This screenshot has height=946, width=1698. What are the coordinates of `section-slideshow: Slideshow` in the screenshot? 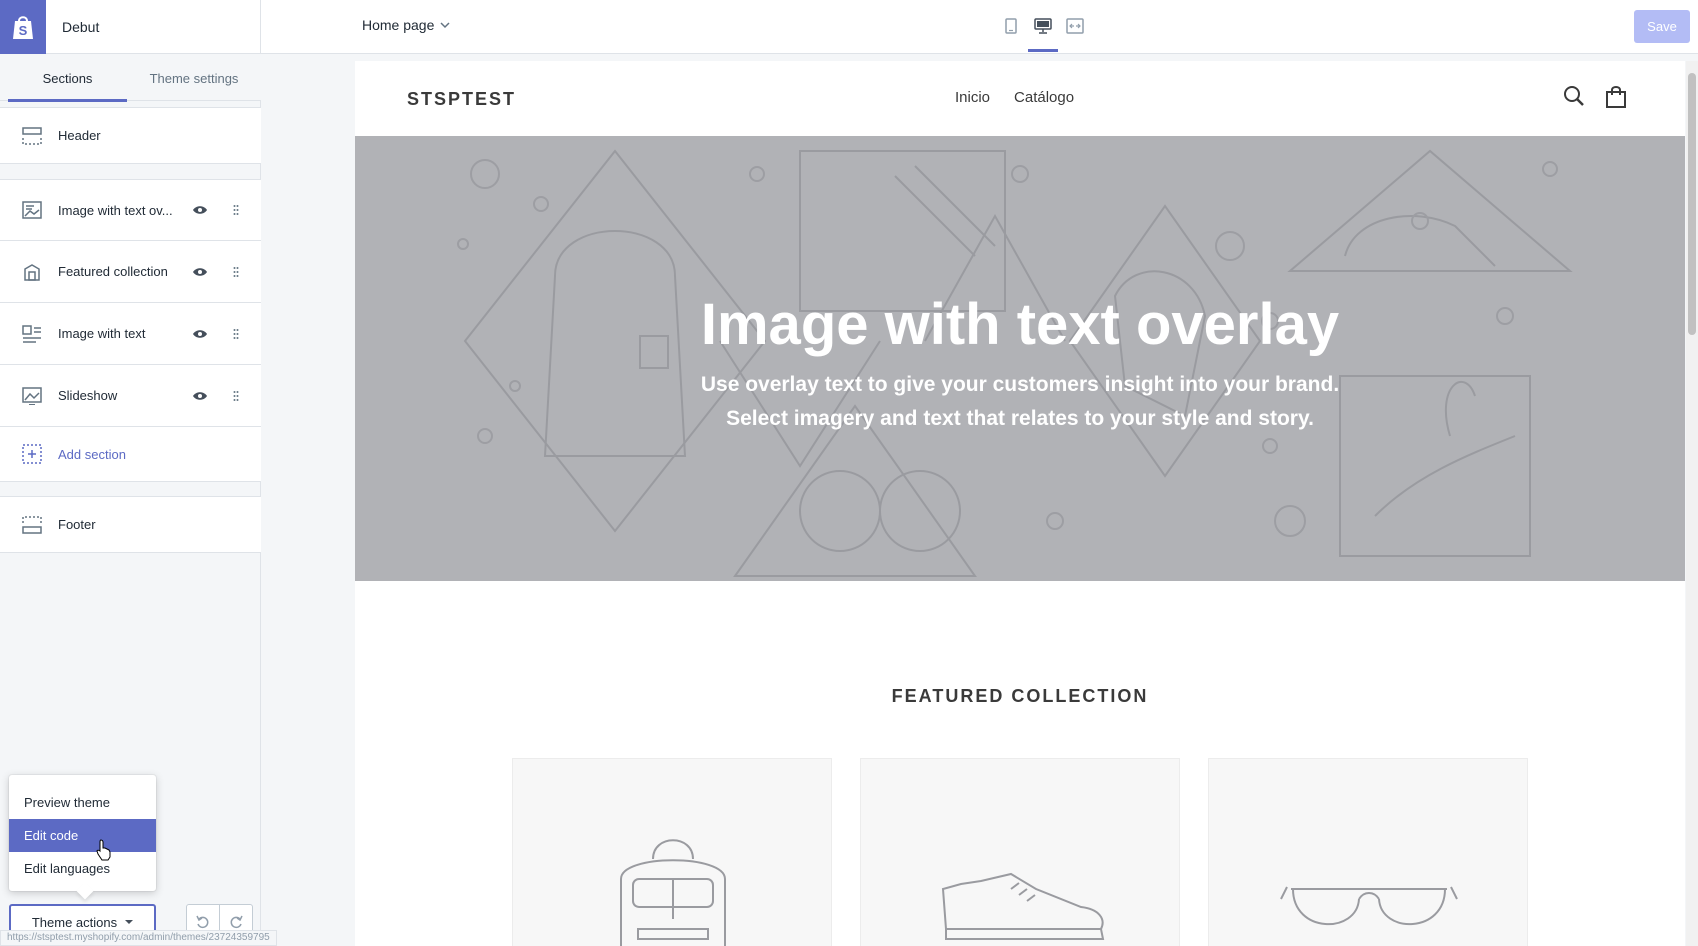 It's located at (130, 396).